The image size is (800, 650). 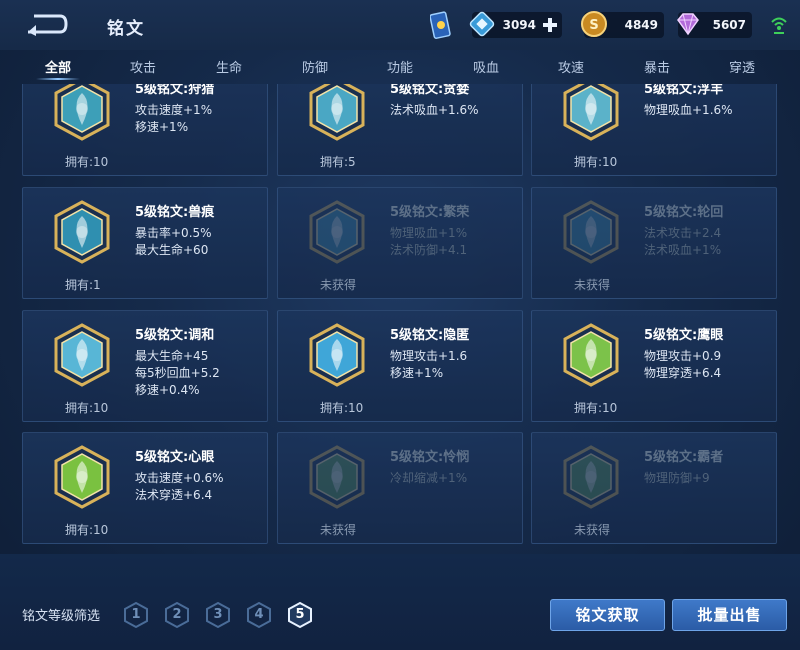 What do you see at coordinates (400, 130) in the screenshot?
I see `inscription-card: 5级铭文:贪婪 法术吸血+1.6% 拥有:5` at bounding box center [400, 130].